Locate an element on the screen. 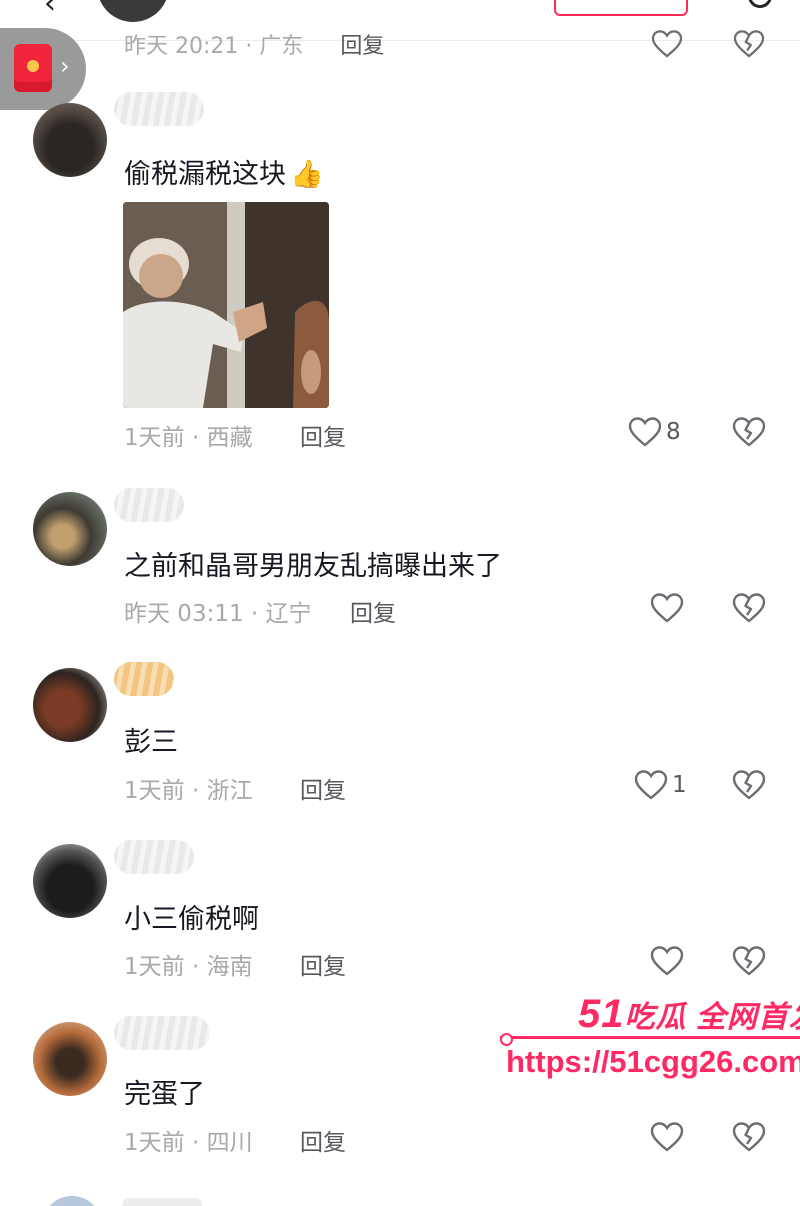 Image resolution: width=800 pixels, height=1206 pixels. watermark: 51吃瓜 全网首发 https://51cgg26.com is located at coordinates (650, 1039).